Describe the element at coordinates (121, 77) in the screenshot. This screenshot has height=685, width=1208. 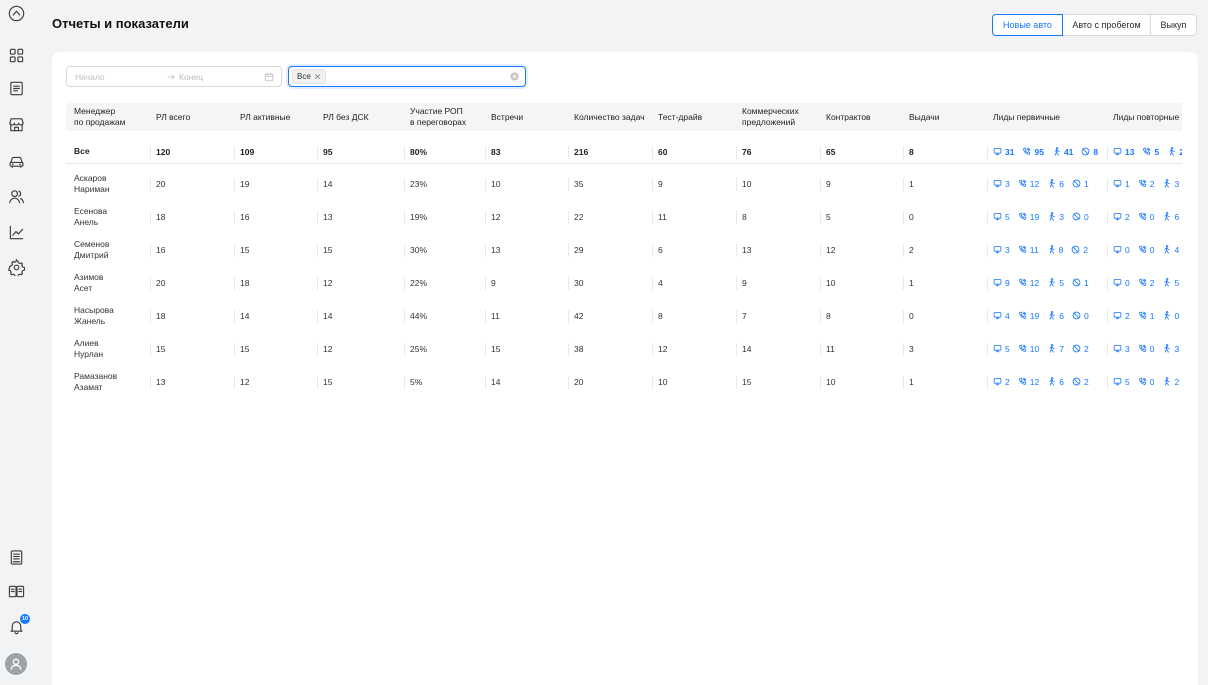
I see `date-start-input: Начало` at that location.